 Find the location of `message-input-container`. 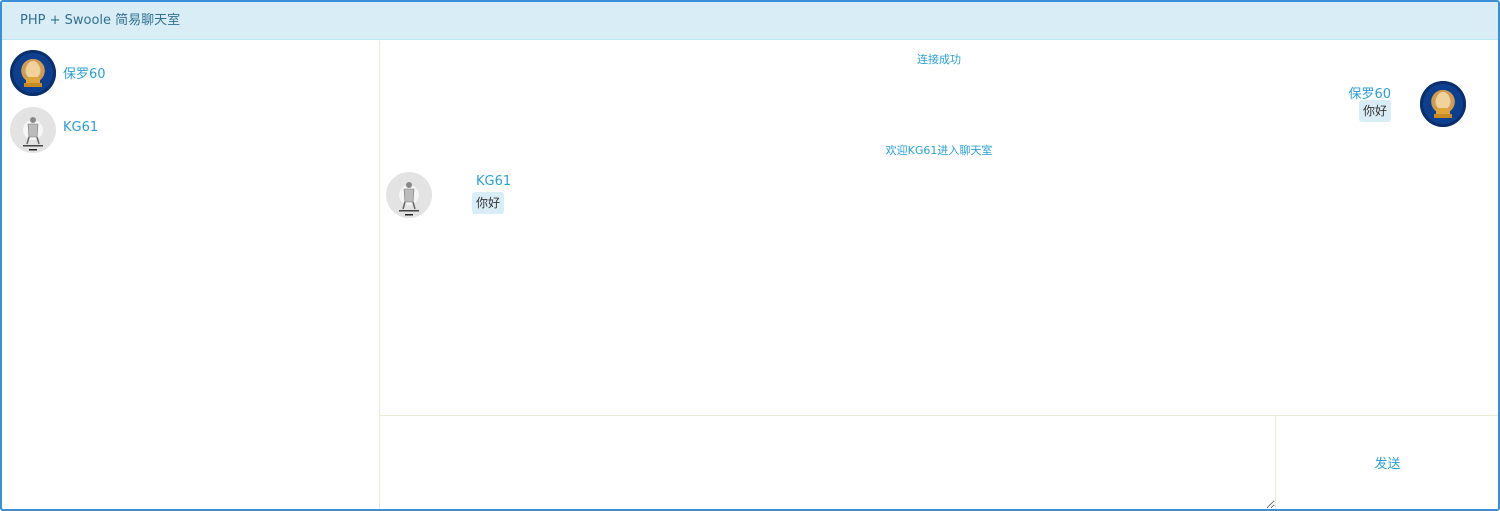

message-input-container is located at coordinates (828, 462).